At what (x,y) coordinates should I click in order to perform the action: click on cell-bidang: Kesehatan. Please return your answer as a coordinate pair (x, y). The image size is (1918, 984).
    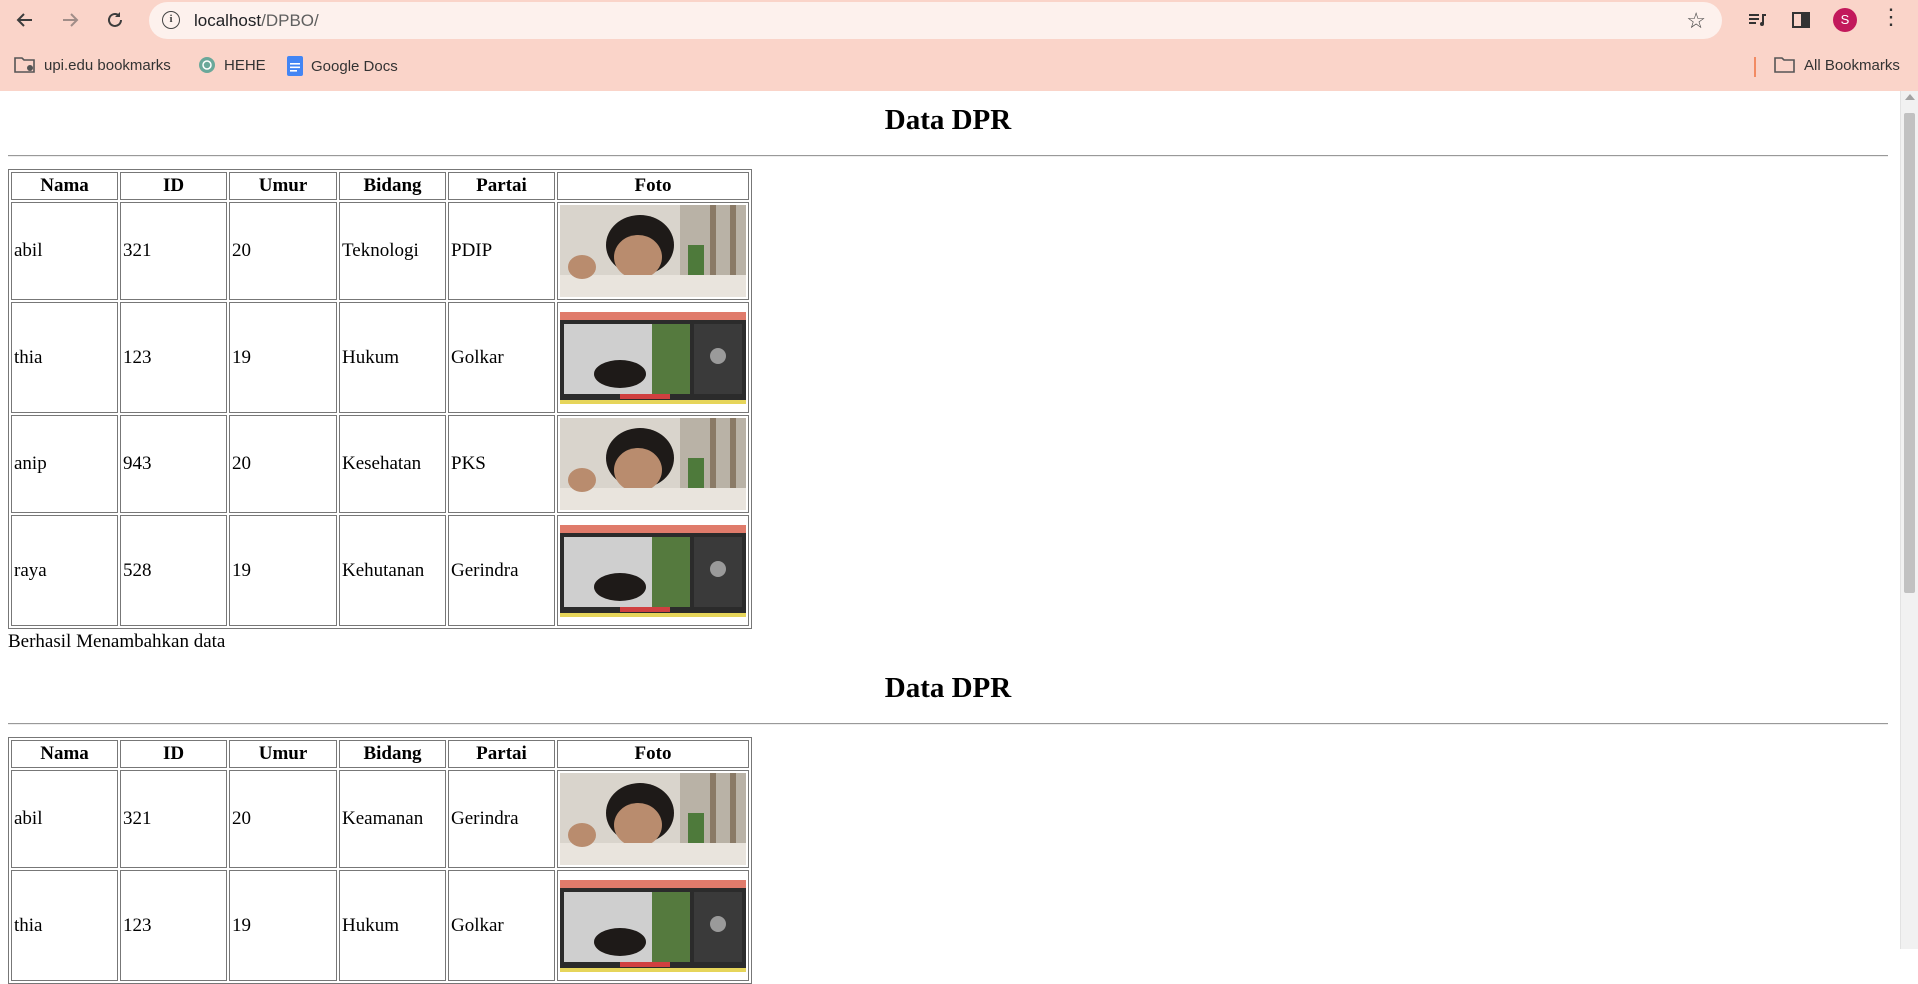
    Looking at the image, I should click on (392, 464).